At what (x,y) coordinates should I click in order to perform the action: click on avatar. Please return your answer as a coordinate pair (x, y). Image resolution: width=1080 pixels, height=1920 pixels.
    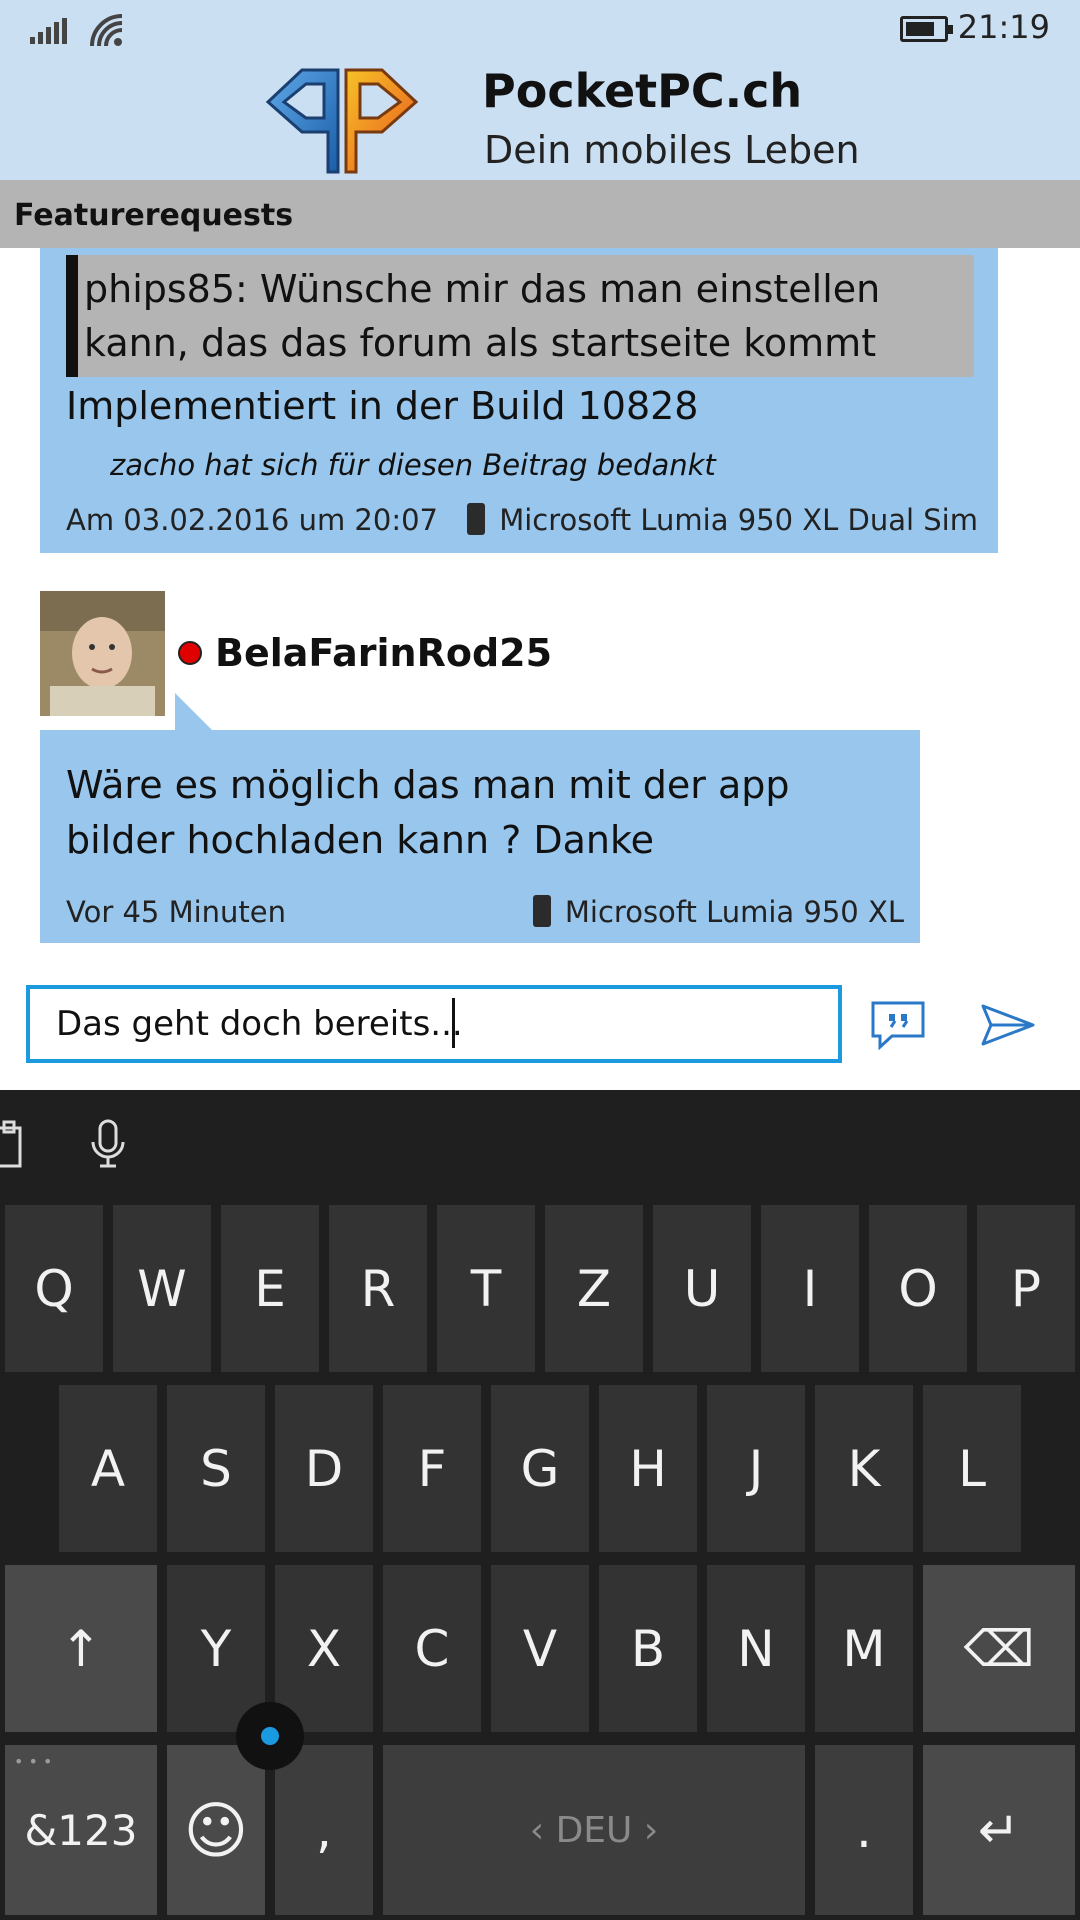
    Looking at the image, I should click on (102, 653).